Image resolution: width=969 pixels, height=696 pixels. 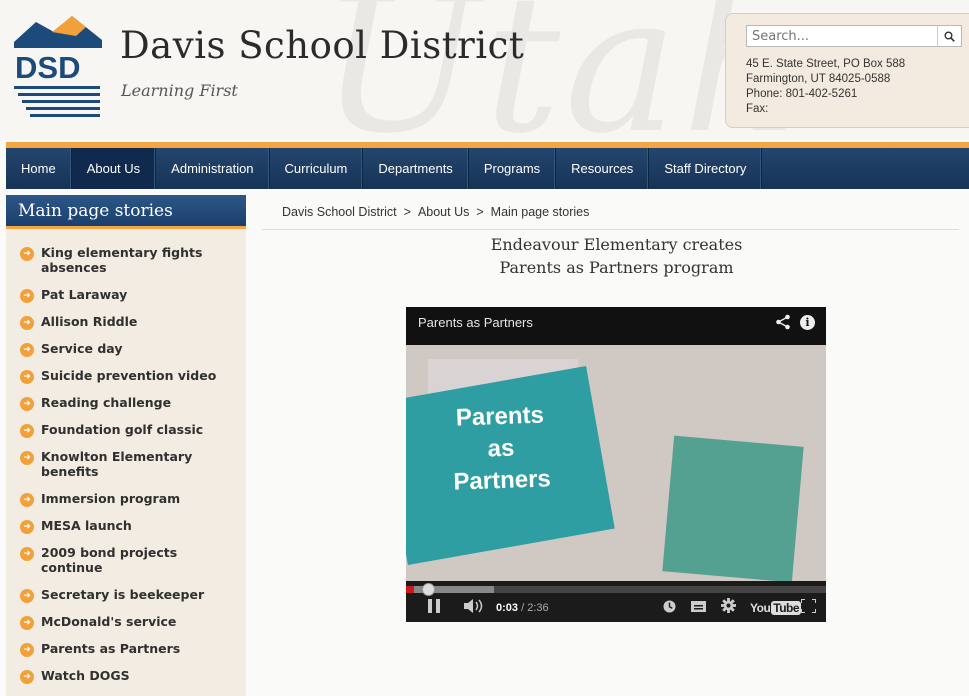 I want to click on video-time: 0:03 / 2:36, so click(x=522, y=608).